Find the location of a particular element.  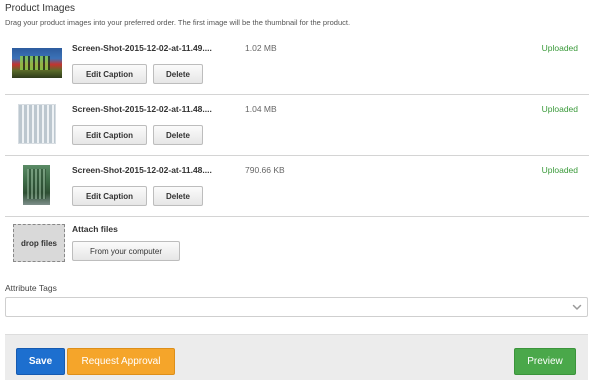

attribute-tags-select is located at coordinates (296, 307).